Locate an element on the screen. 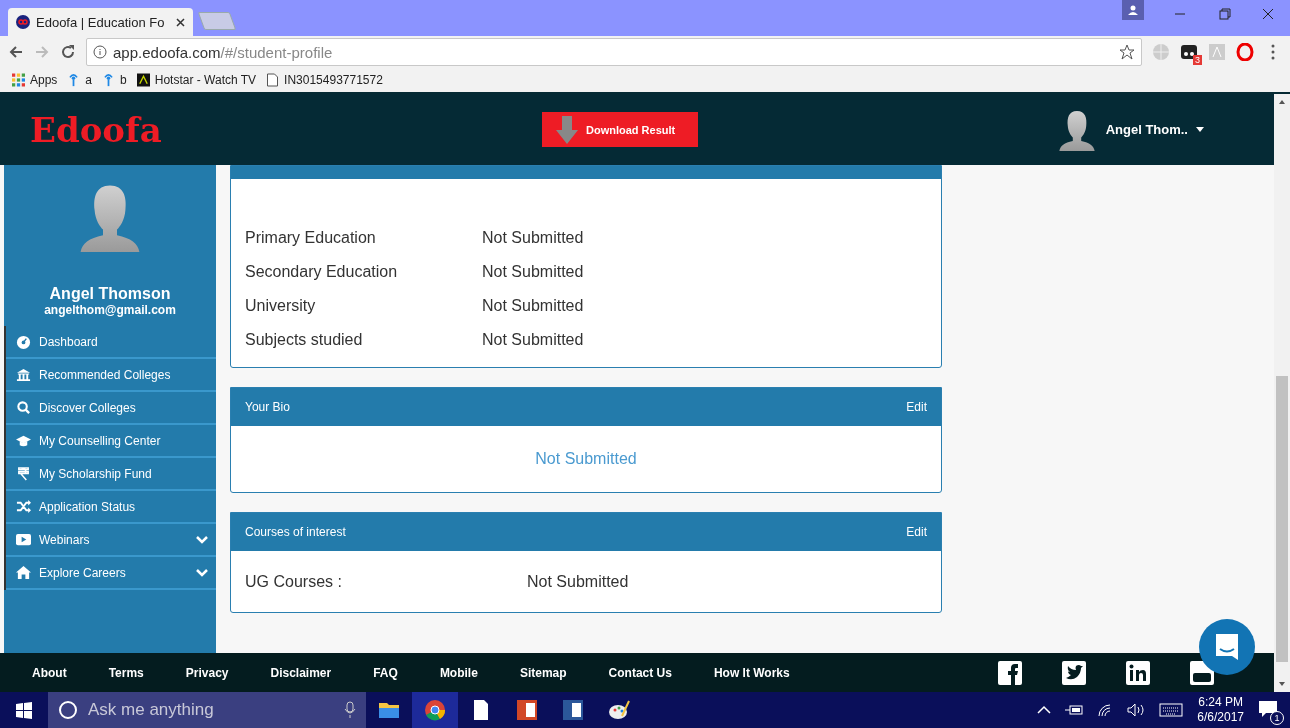 This screenshot has height=728, width=1290. chat-bubble-icon is located at coordinates (1227, 647).